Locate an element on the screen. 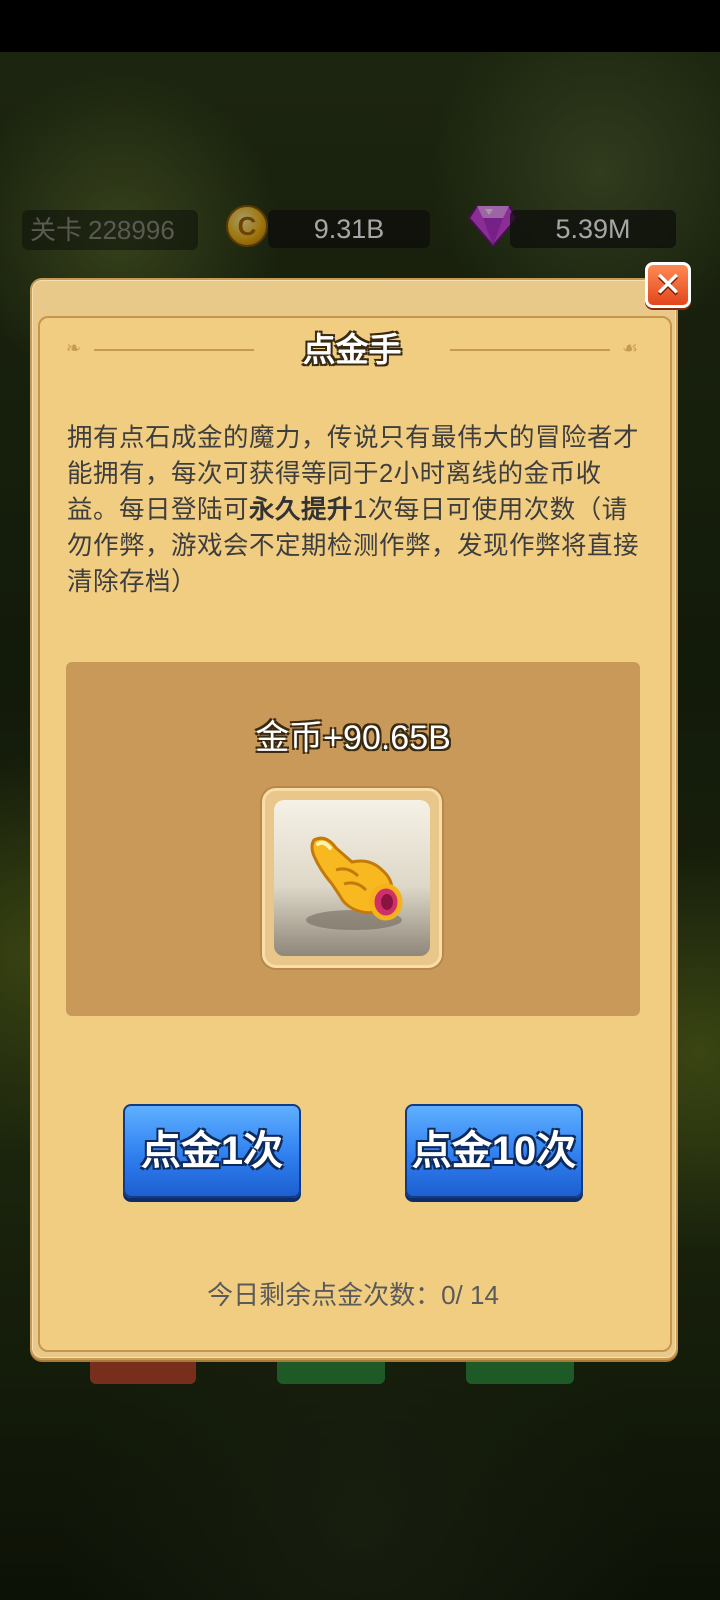 Image resolution: width=720 pixels, height=1600 pixels. item-tile is located at coordinates (352, 878).